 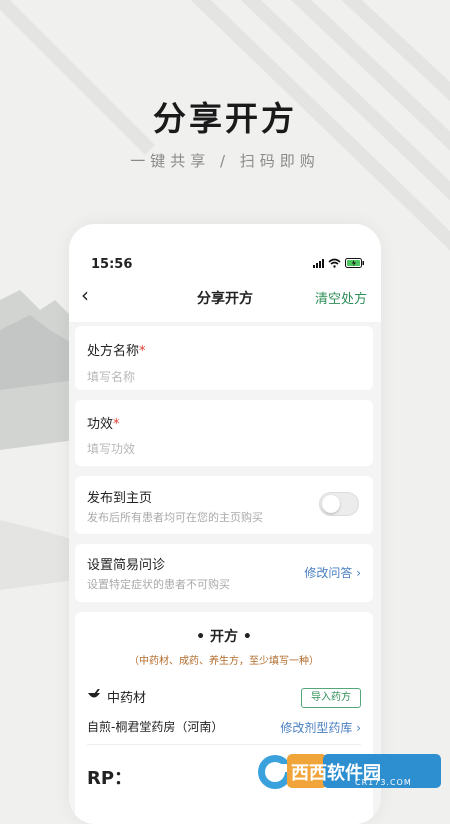 What do you see at coordinates (120, 498) in the screenshot?
I see `publish-label: 发布到主页` at bounding box center [120, 498].